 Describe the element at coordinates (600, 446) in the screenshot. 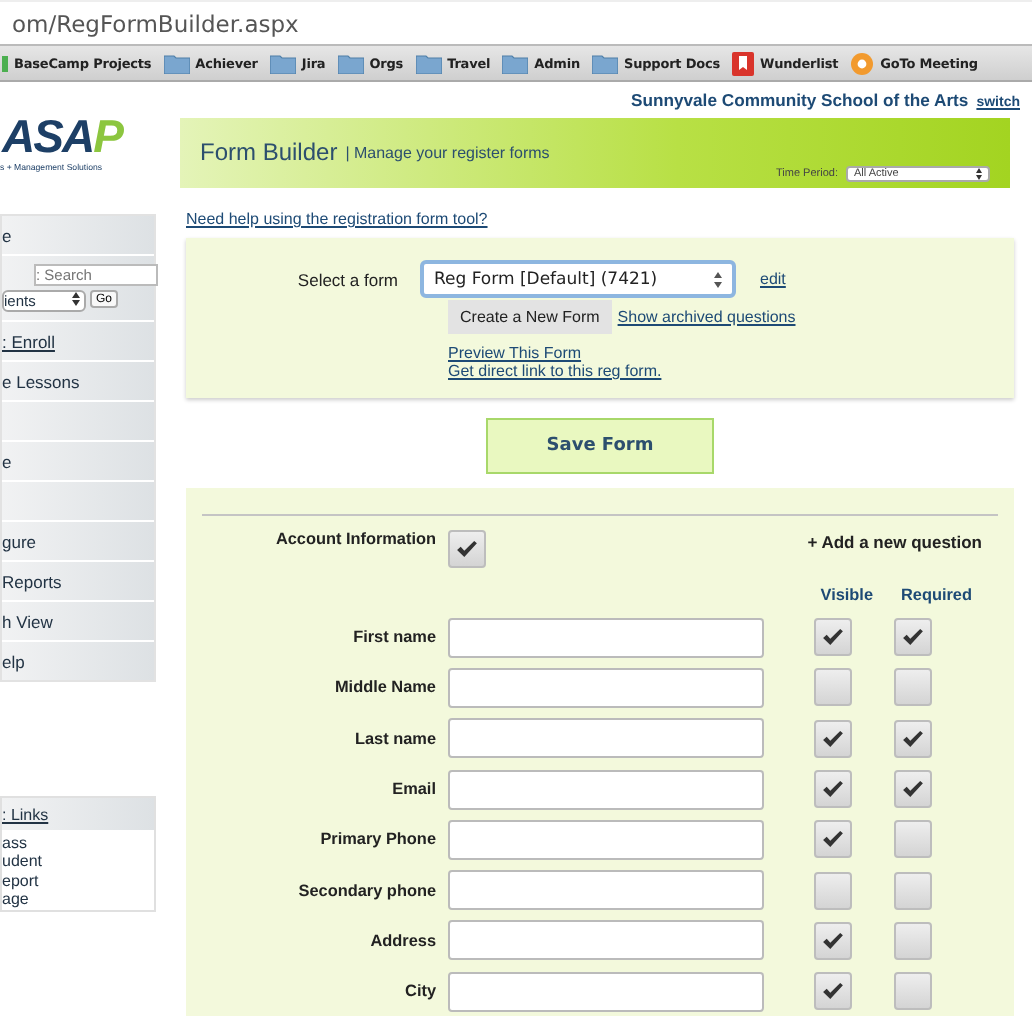

I see `save-form-button: Save Form` at that location.